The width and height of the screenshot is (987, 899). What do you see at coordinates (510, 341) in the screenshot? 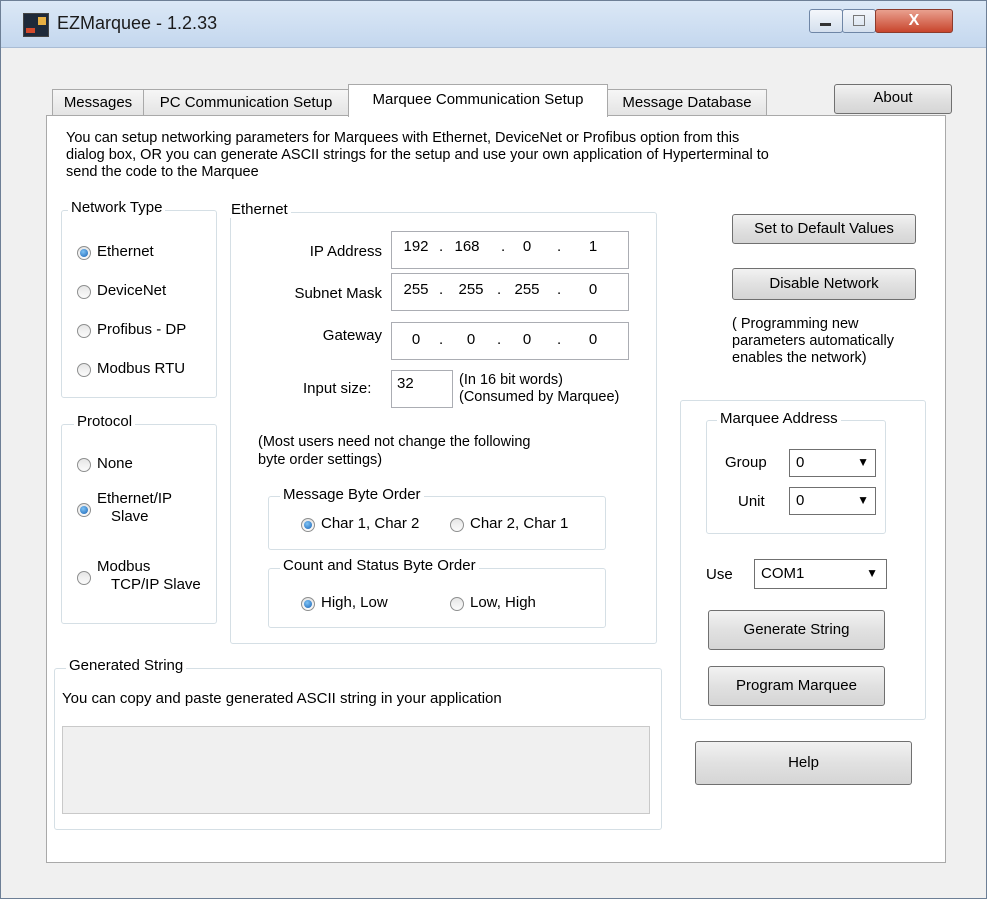
I see `gateway-field: 0 . 0 . 0 . 0` at bounding box center [510, 341].